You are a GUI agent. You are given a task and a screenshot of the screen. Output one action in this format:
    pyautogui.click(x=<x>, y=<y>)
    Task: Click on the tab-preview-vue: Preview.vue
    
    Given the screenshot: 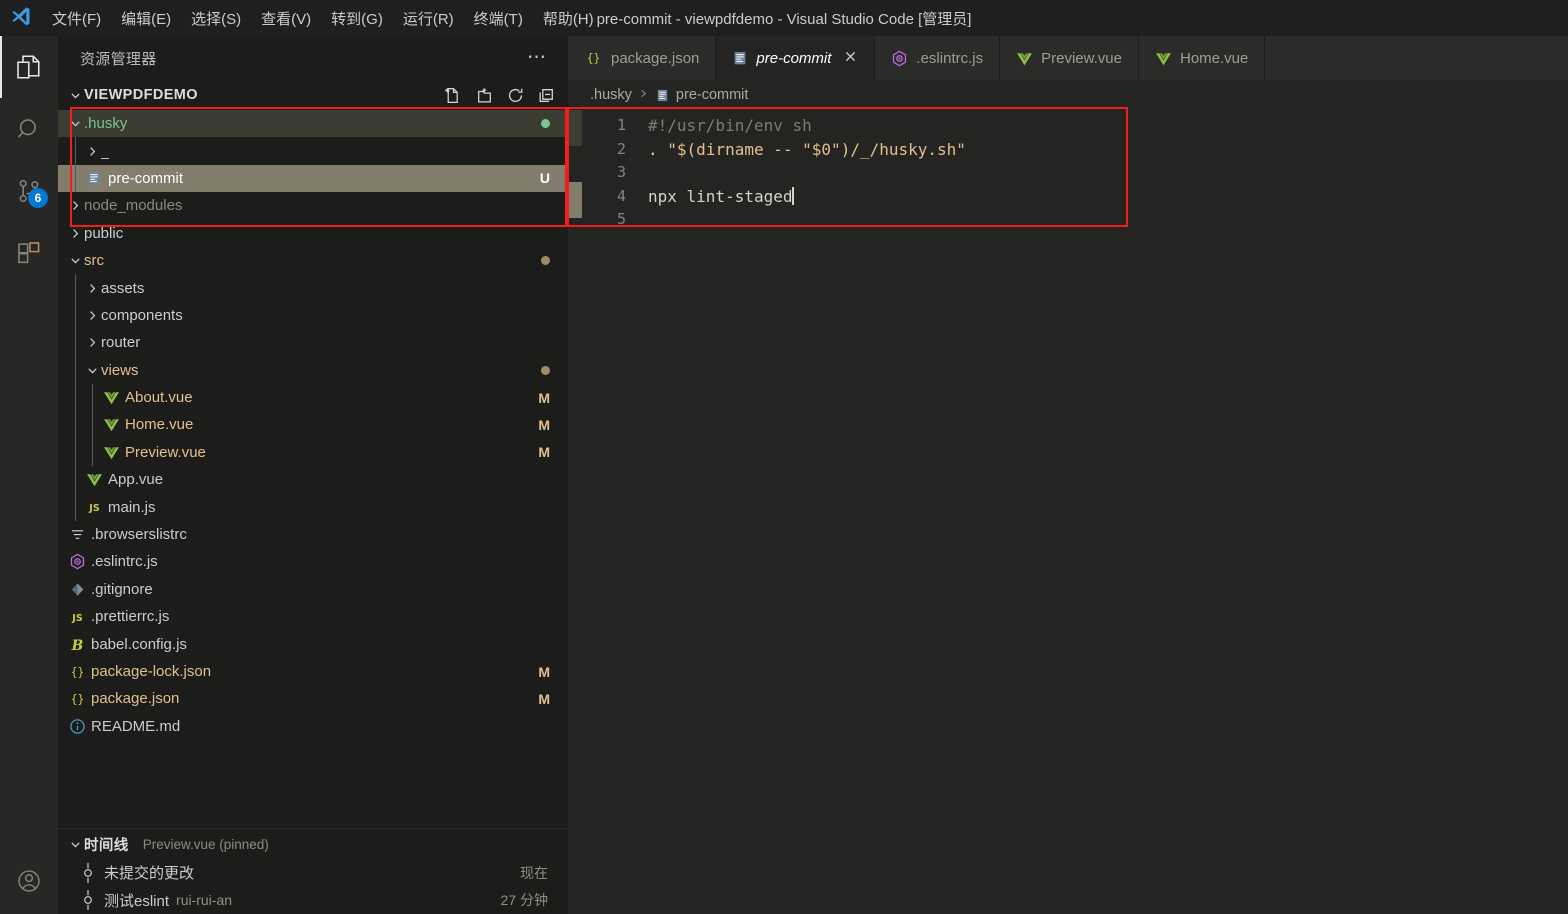 What is the action you would take?
    pyautogui.click(x=1069, y=58)
    